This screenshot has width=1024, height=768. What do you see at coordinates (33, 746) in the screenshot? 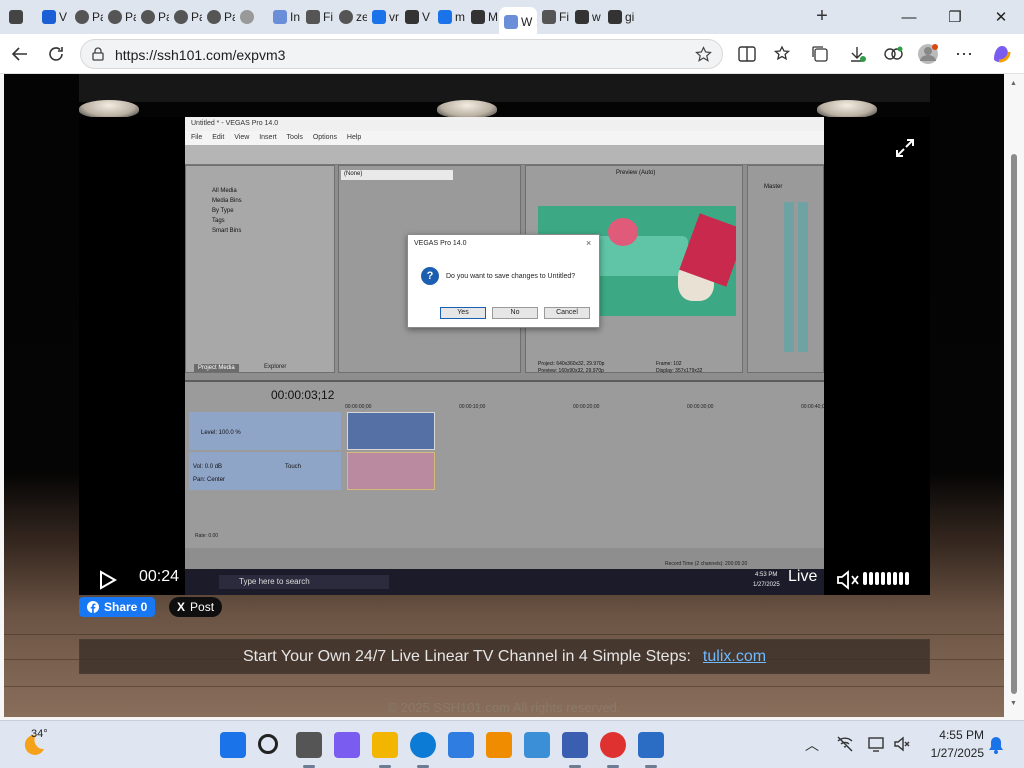
I see `weather-widget: 34°` at bounding box center [33, 746].